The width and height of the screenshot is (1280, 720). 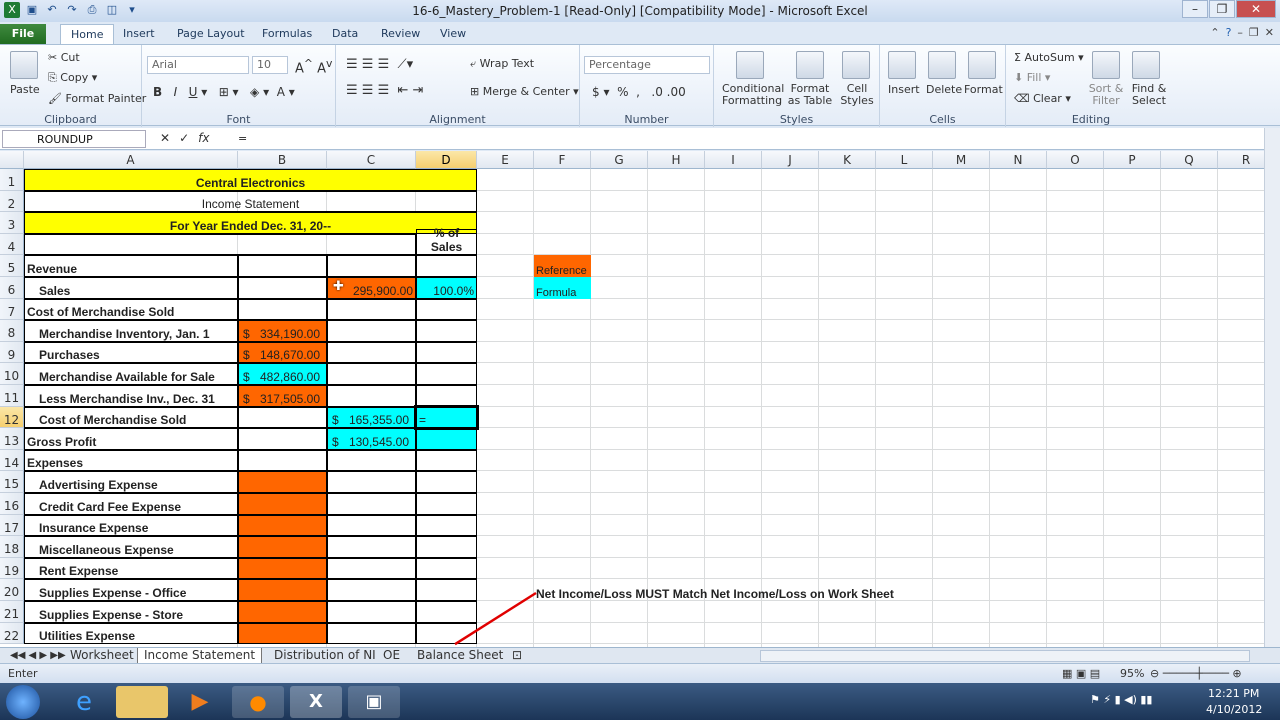 I want to click on underline-icon: U, so click(x=193, y=92).